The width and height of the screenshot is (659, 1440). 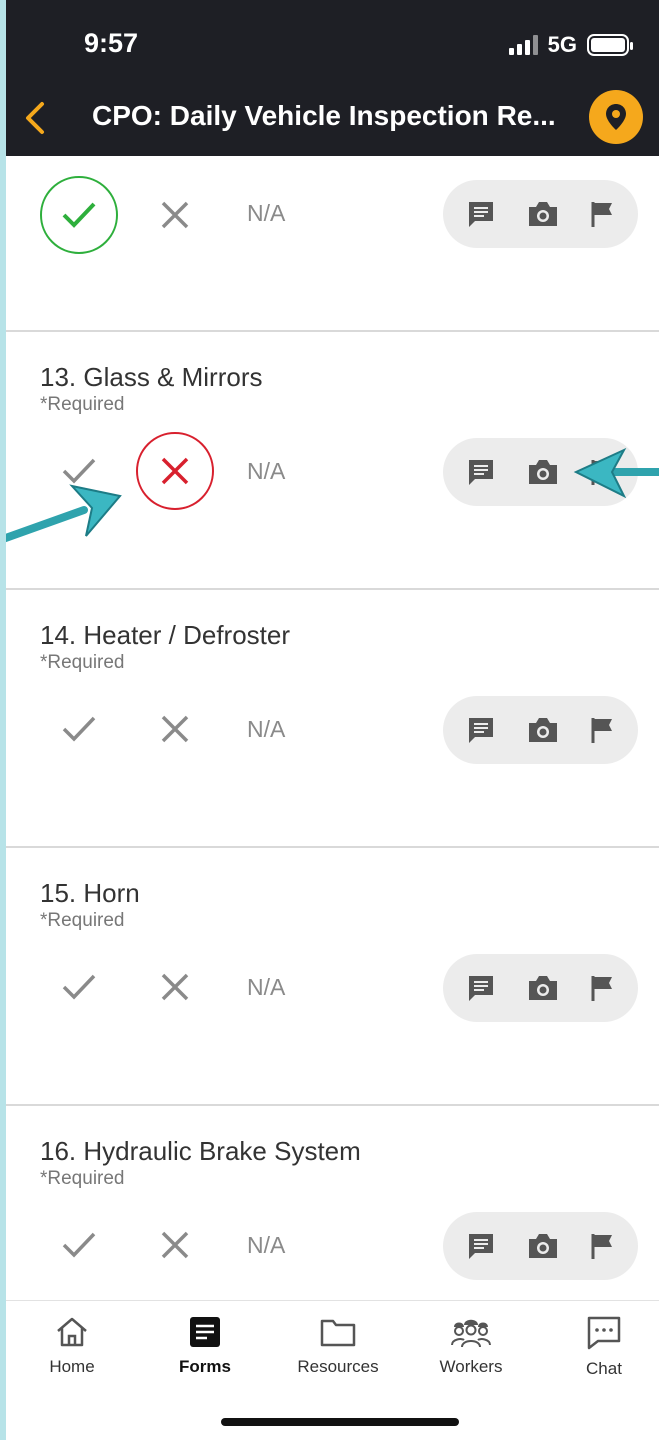 I want to click on back-button, so click(x=36, y=118).